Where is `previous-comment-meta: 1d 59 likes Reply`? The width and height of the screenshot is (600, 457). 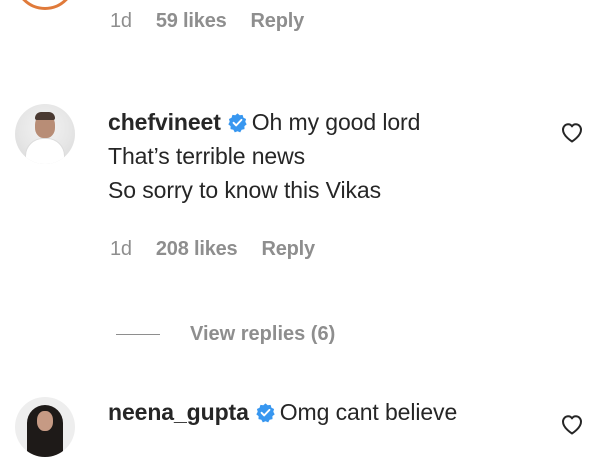
previous-comment-meta: 1d 59 likes Reply is located at coordinates (219, 21).